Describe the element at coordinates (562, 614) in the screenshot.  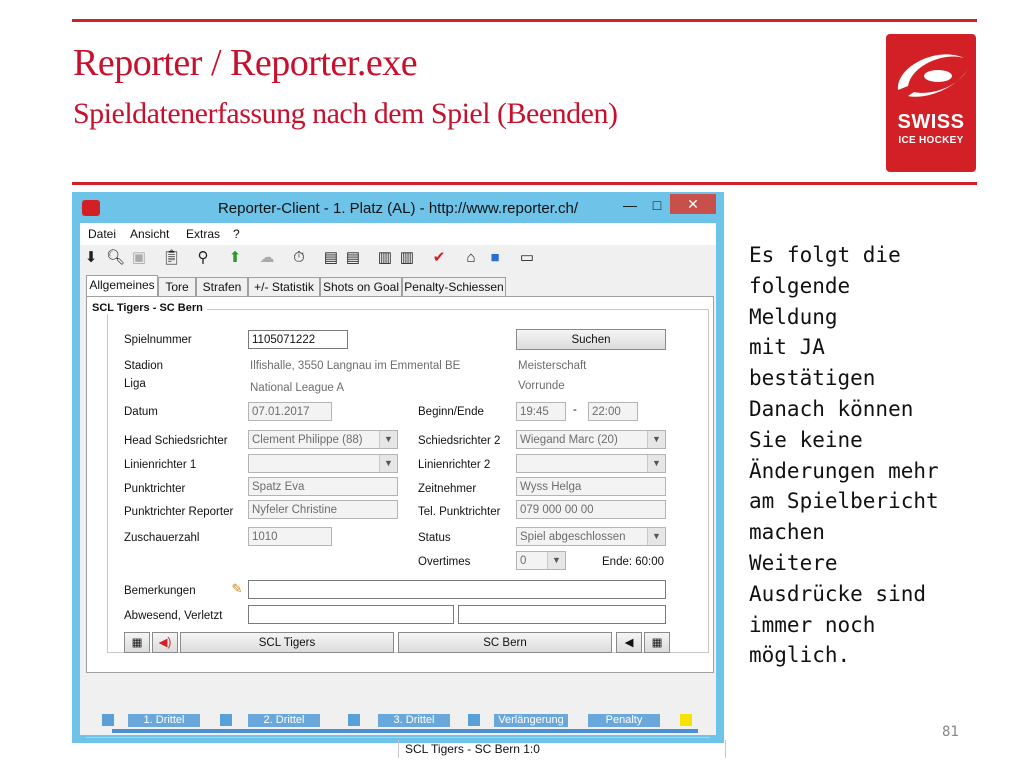
I see `abwesend-away-input` at that location.